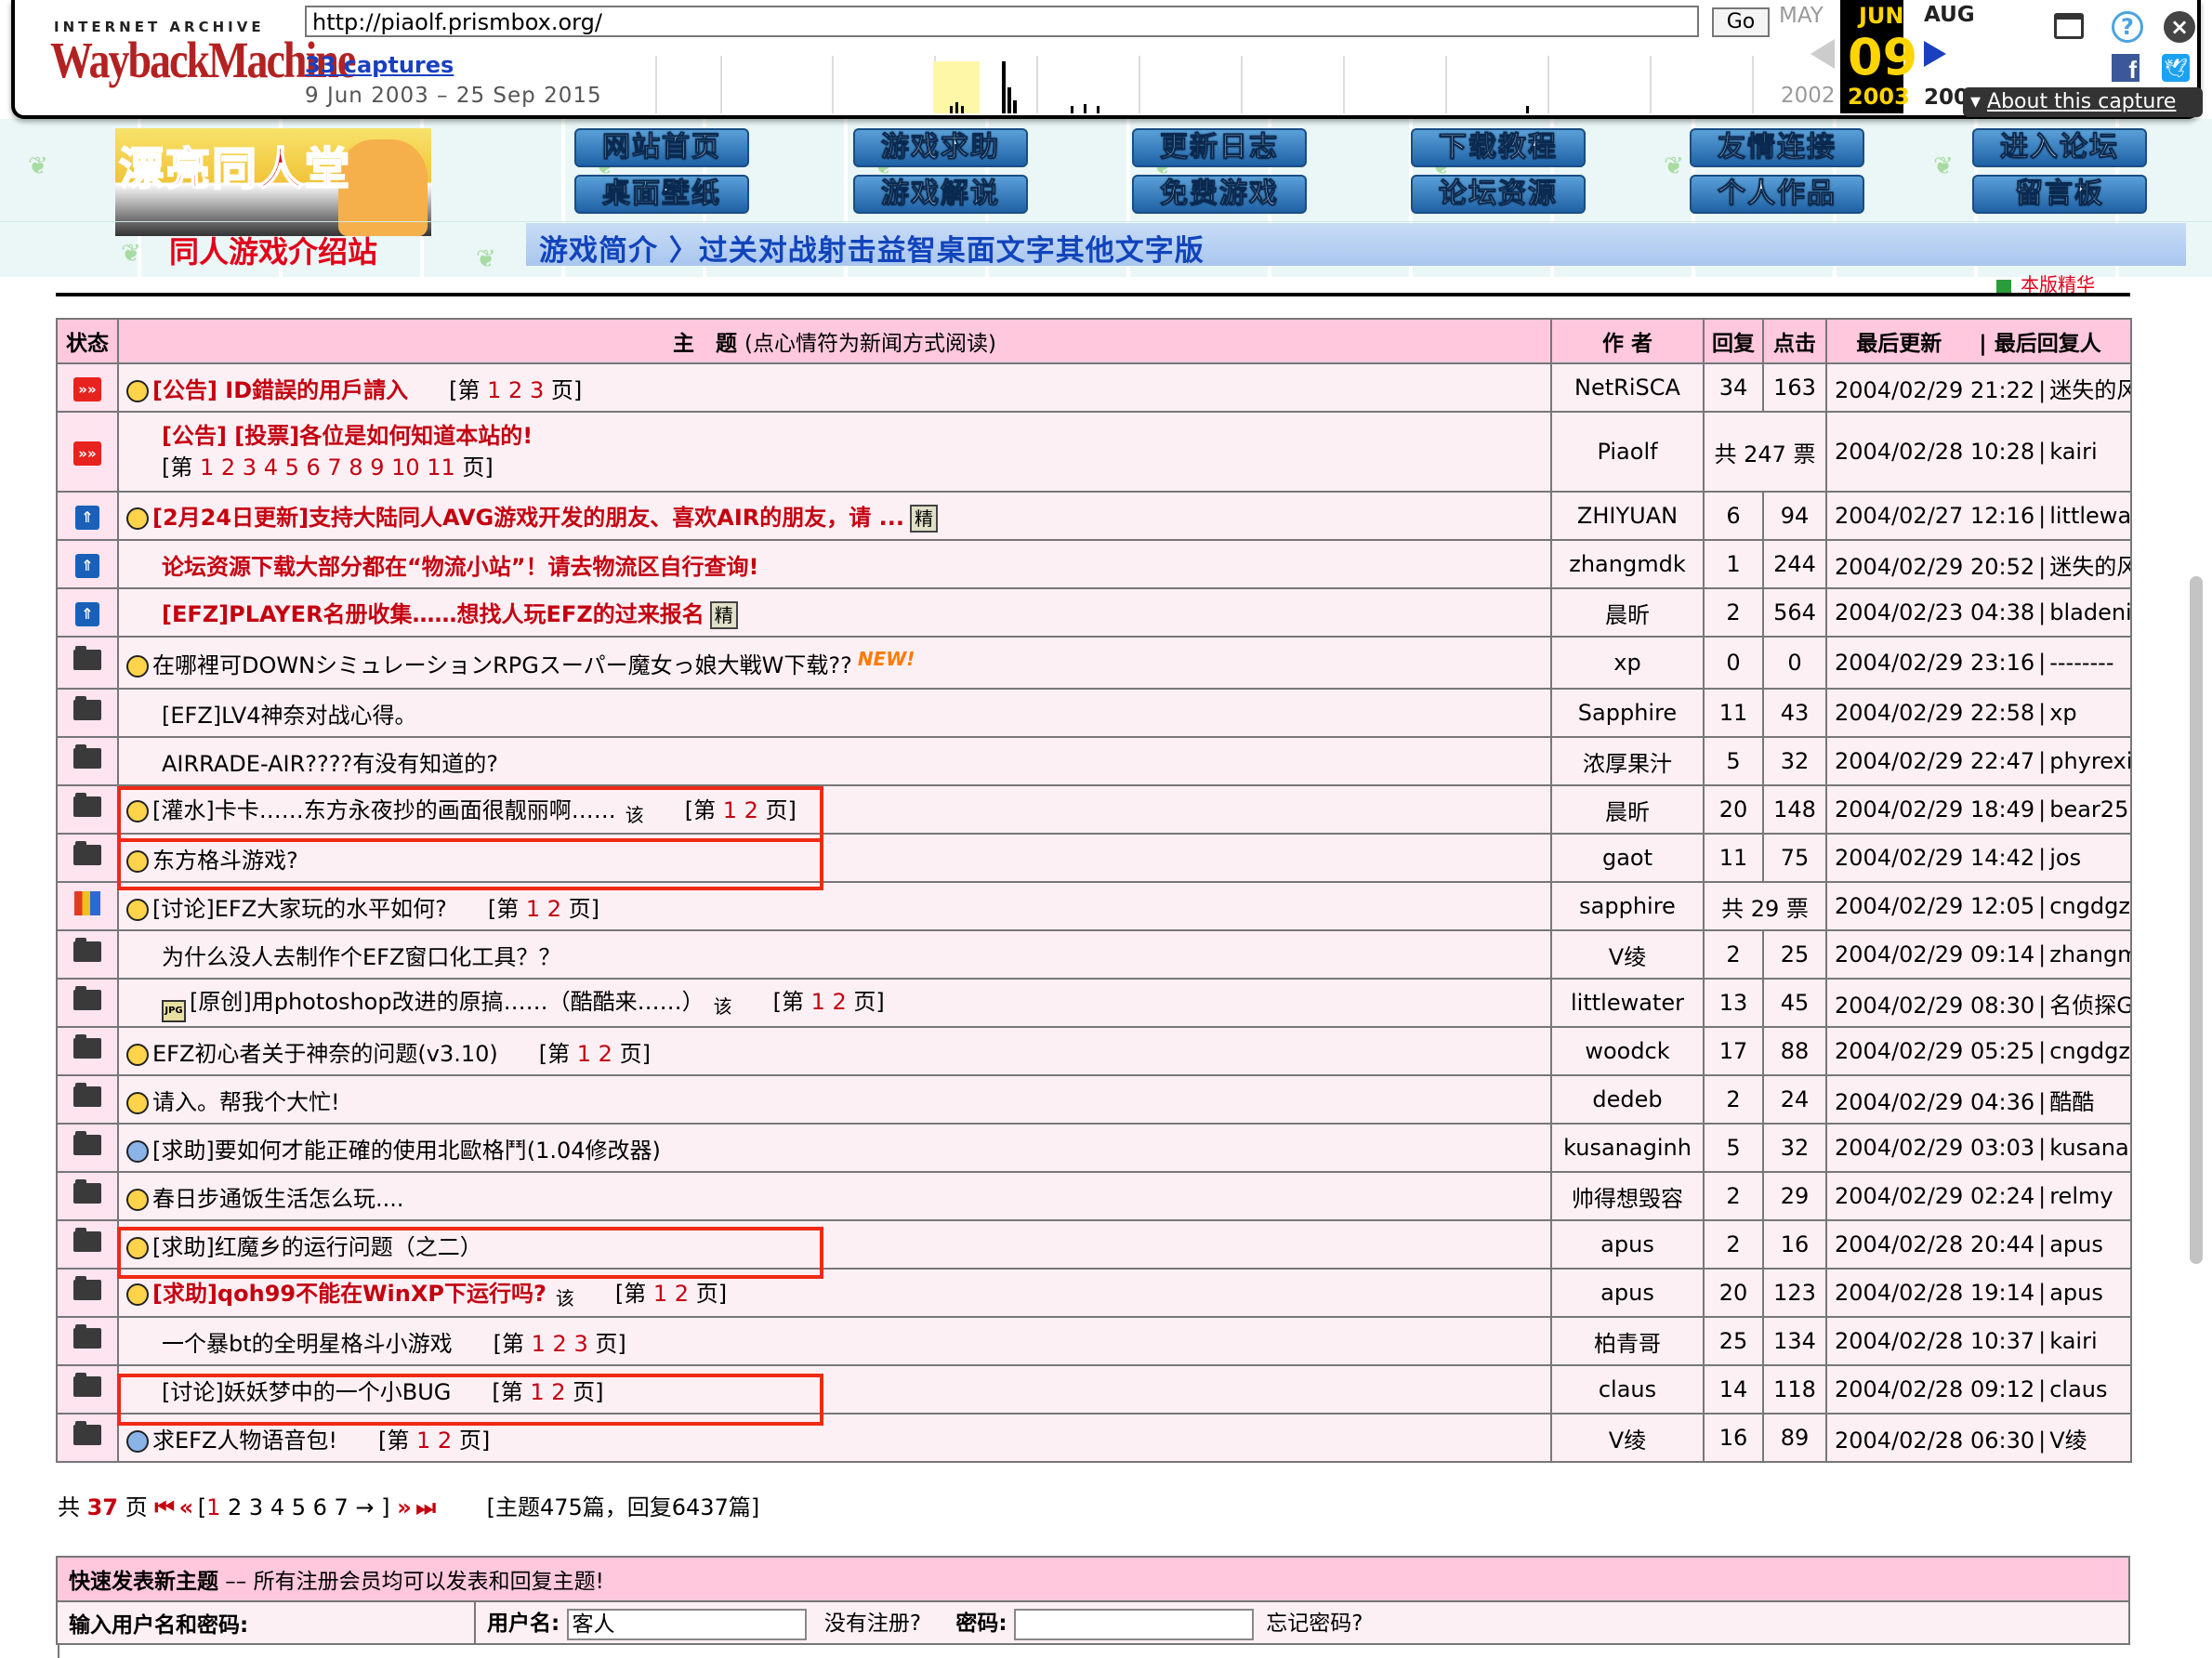  What do you see at coordinates (361, 957) in the screenshot?
I see `topic-title: 为什么没人去制作个EFZ窗口化工具？？` at bounding box center [361, 957].